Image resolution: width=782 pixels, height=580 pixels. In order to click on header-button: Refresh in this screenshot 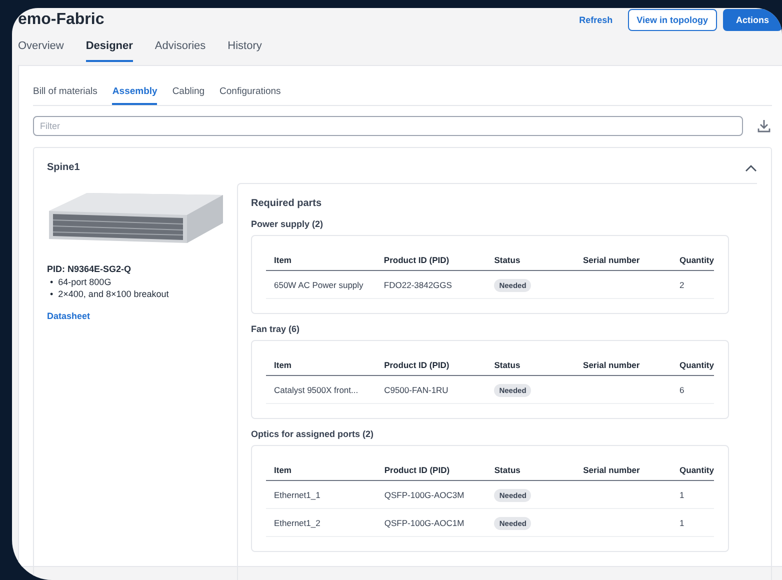, I will do `click(596, 20)`.